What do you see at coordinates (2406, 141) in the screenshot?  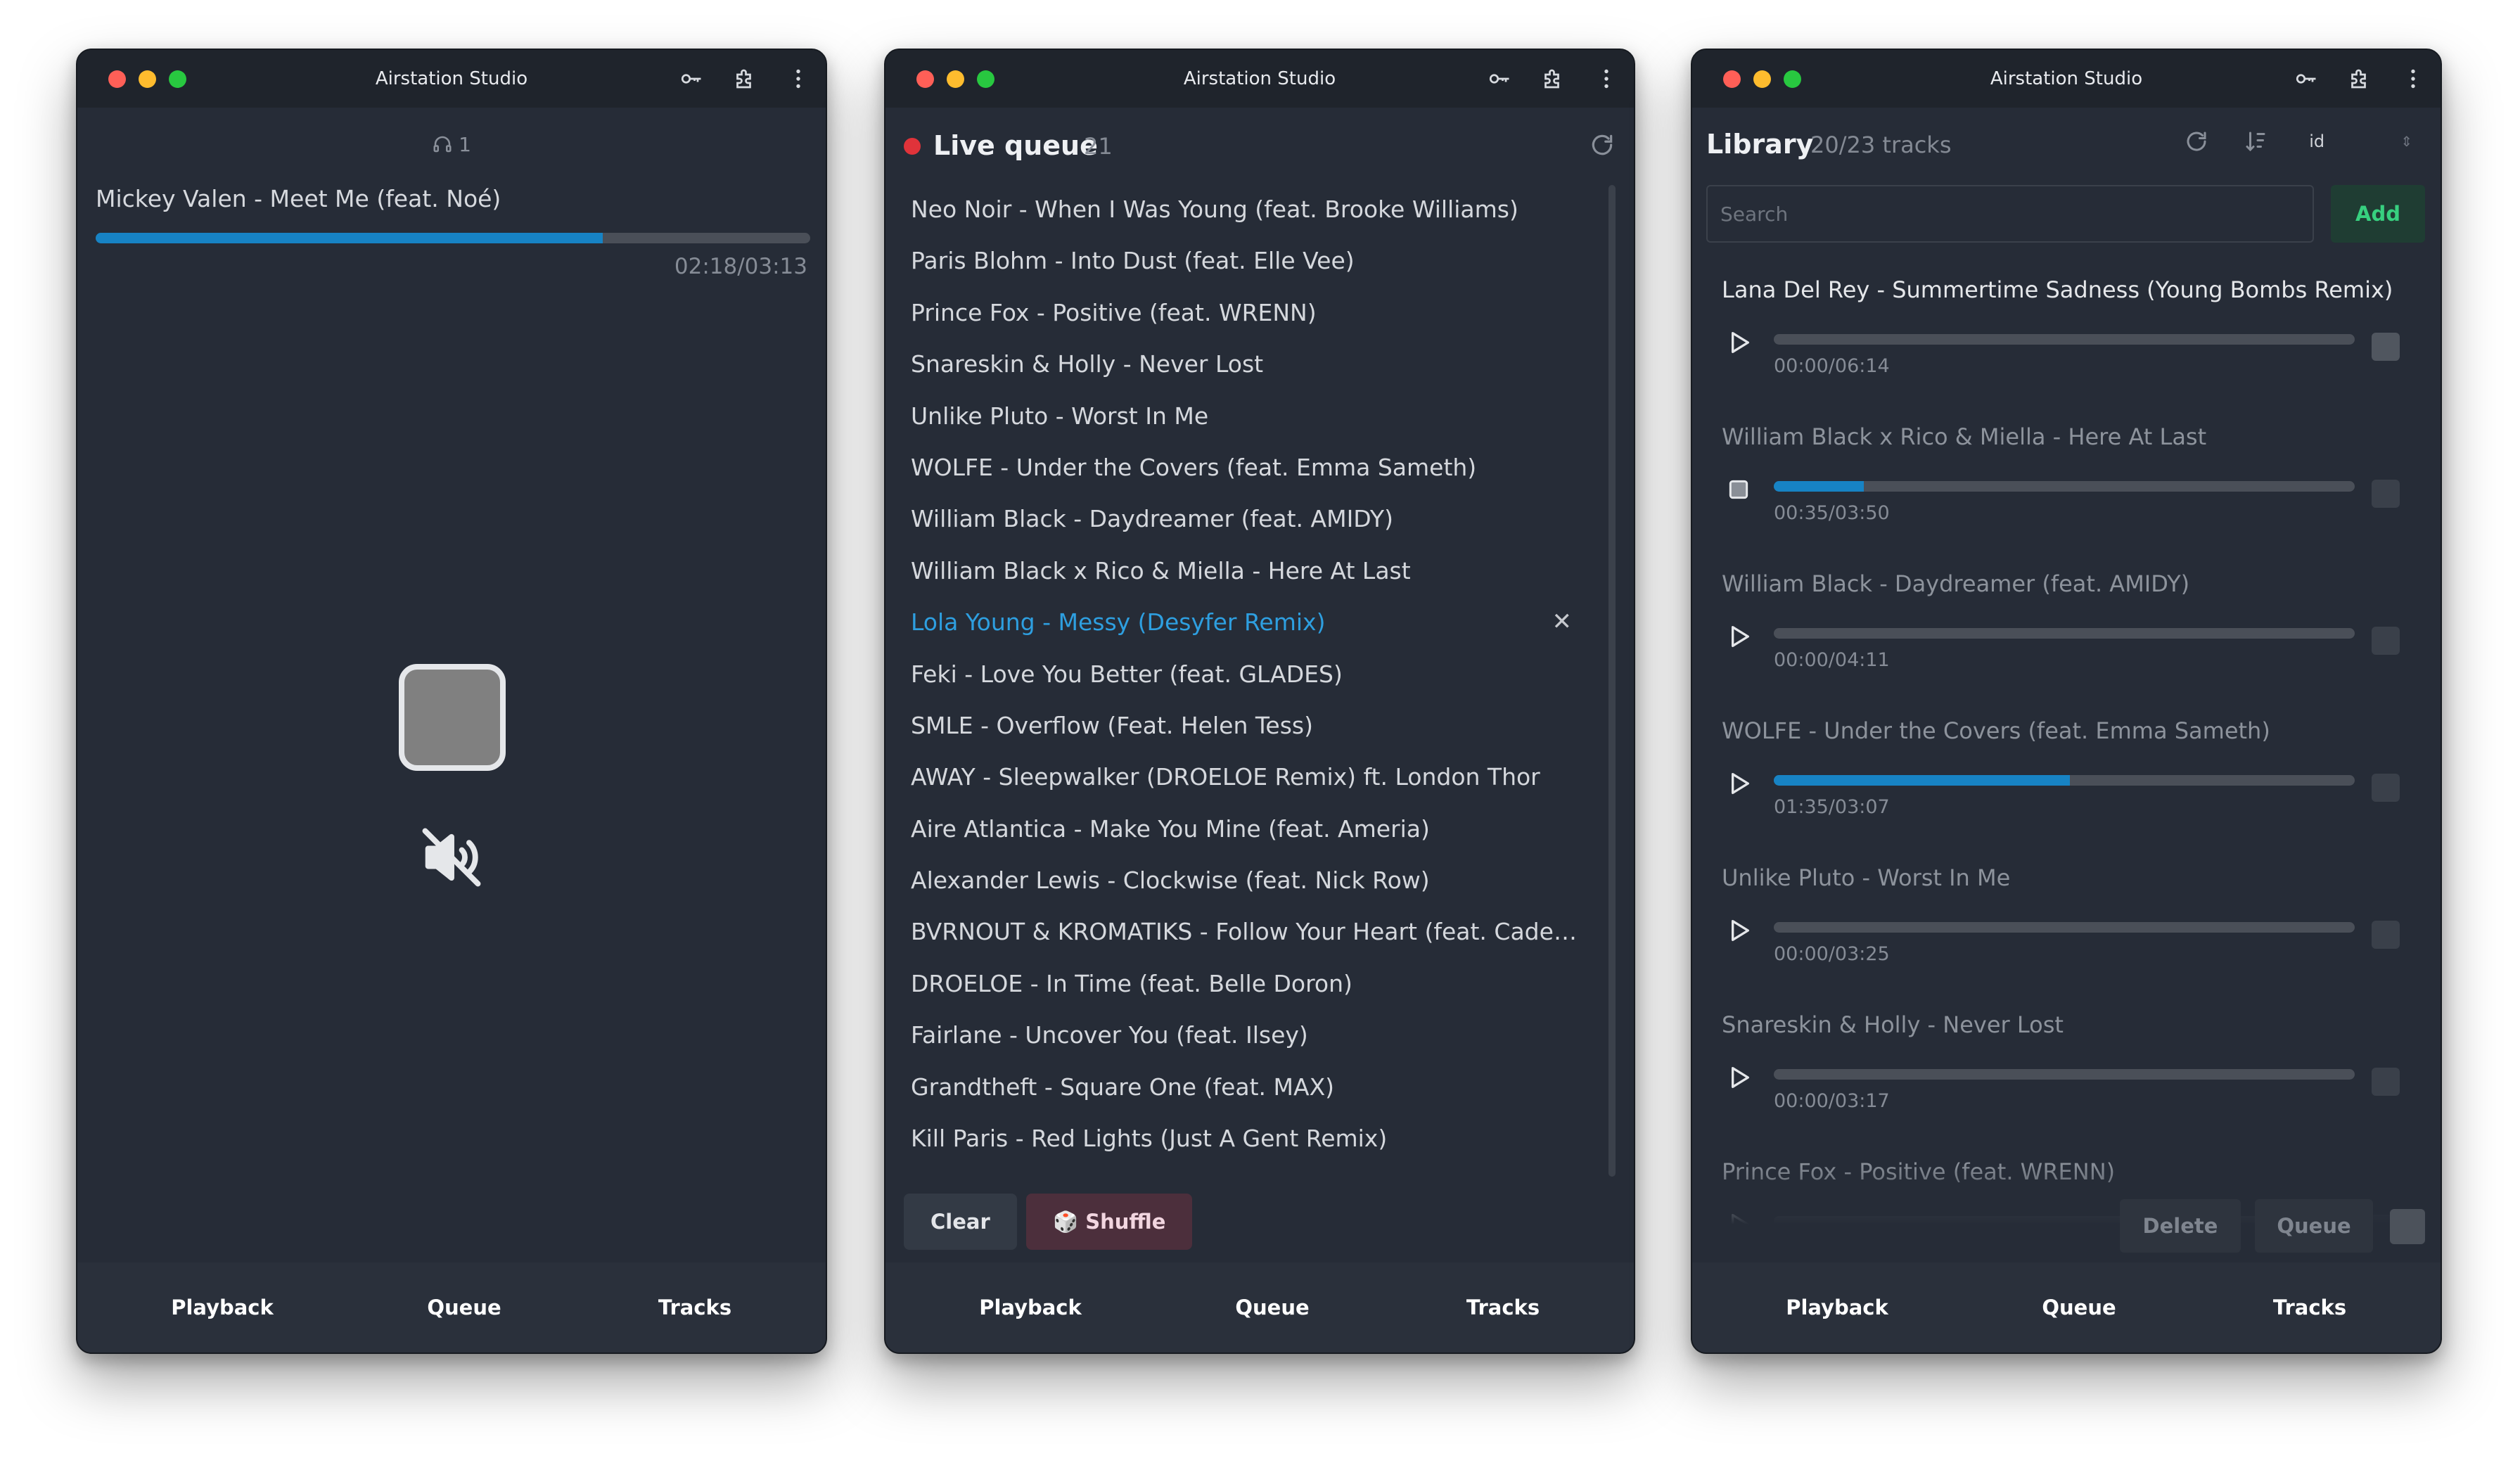 I see `select-arrows-icon: ⇕` at bounding box center [2406, 141].